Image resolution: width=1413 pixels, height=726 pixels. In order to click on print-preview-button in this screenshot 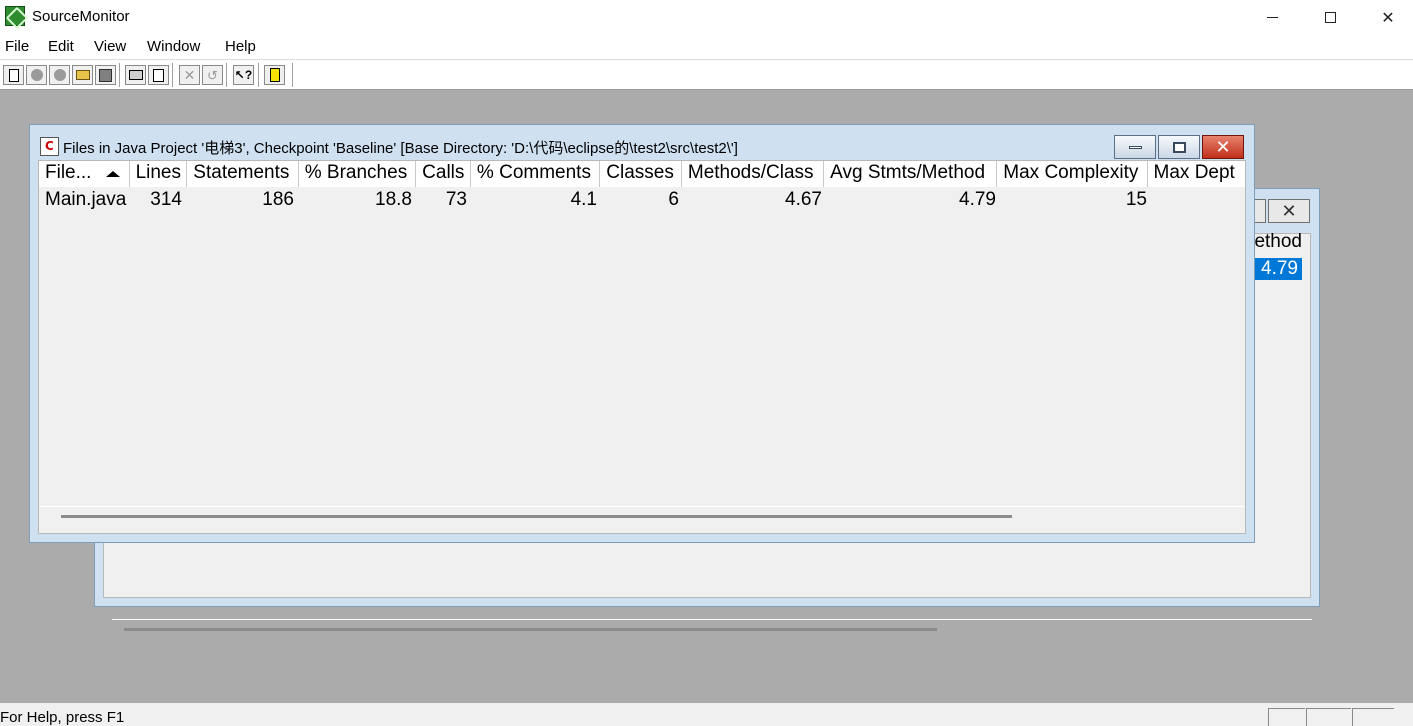, I will do `click(158, 75)`.